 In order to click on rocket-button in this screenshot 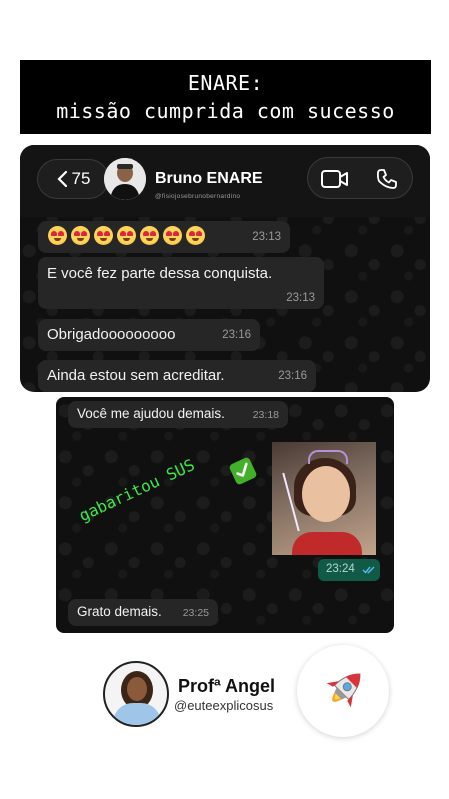, I will do `click(343, 691)`.